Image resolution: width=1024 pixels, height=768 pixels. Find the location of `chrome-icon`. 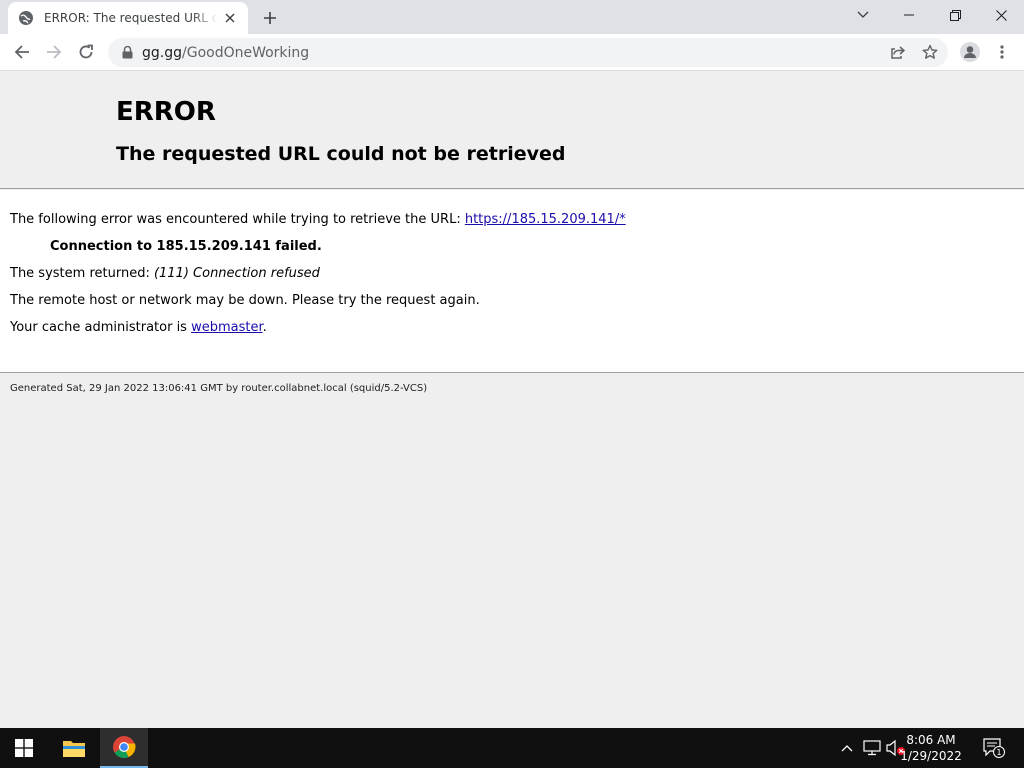

chrome-icon is located at coordinates (124, 747).